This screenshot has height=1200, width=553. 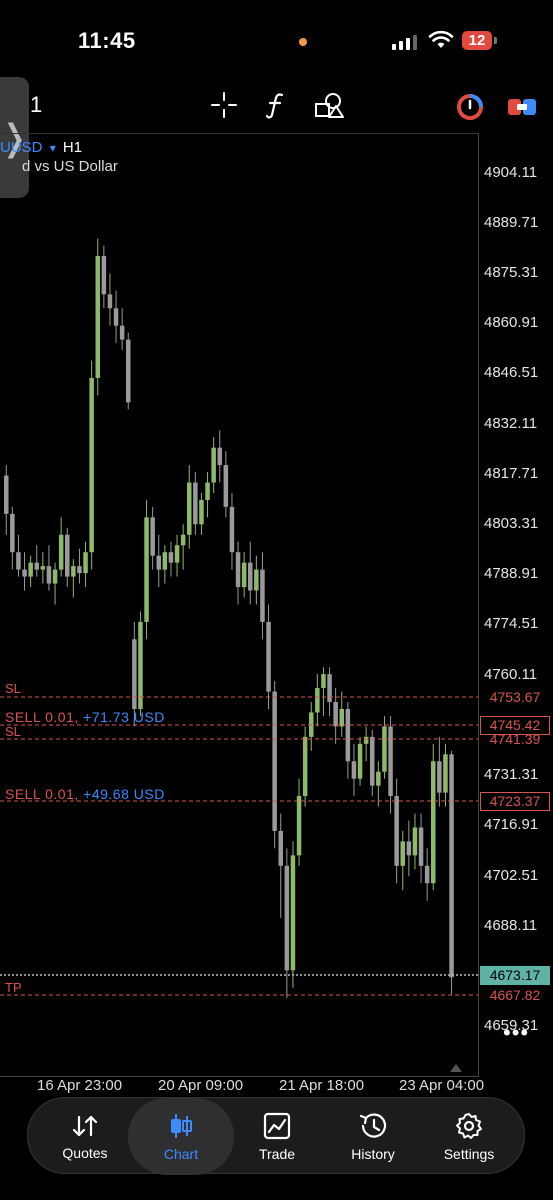 I want to click on price-tick: 4860.91, so click(x=511, y=322).